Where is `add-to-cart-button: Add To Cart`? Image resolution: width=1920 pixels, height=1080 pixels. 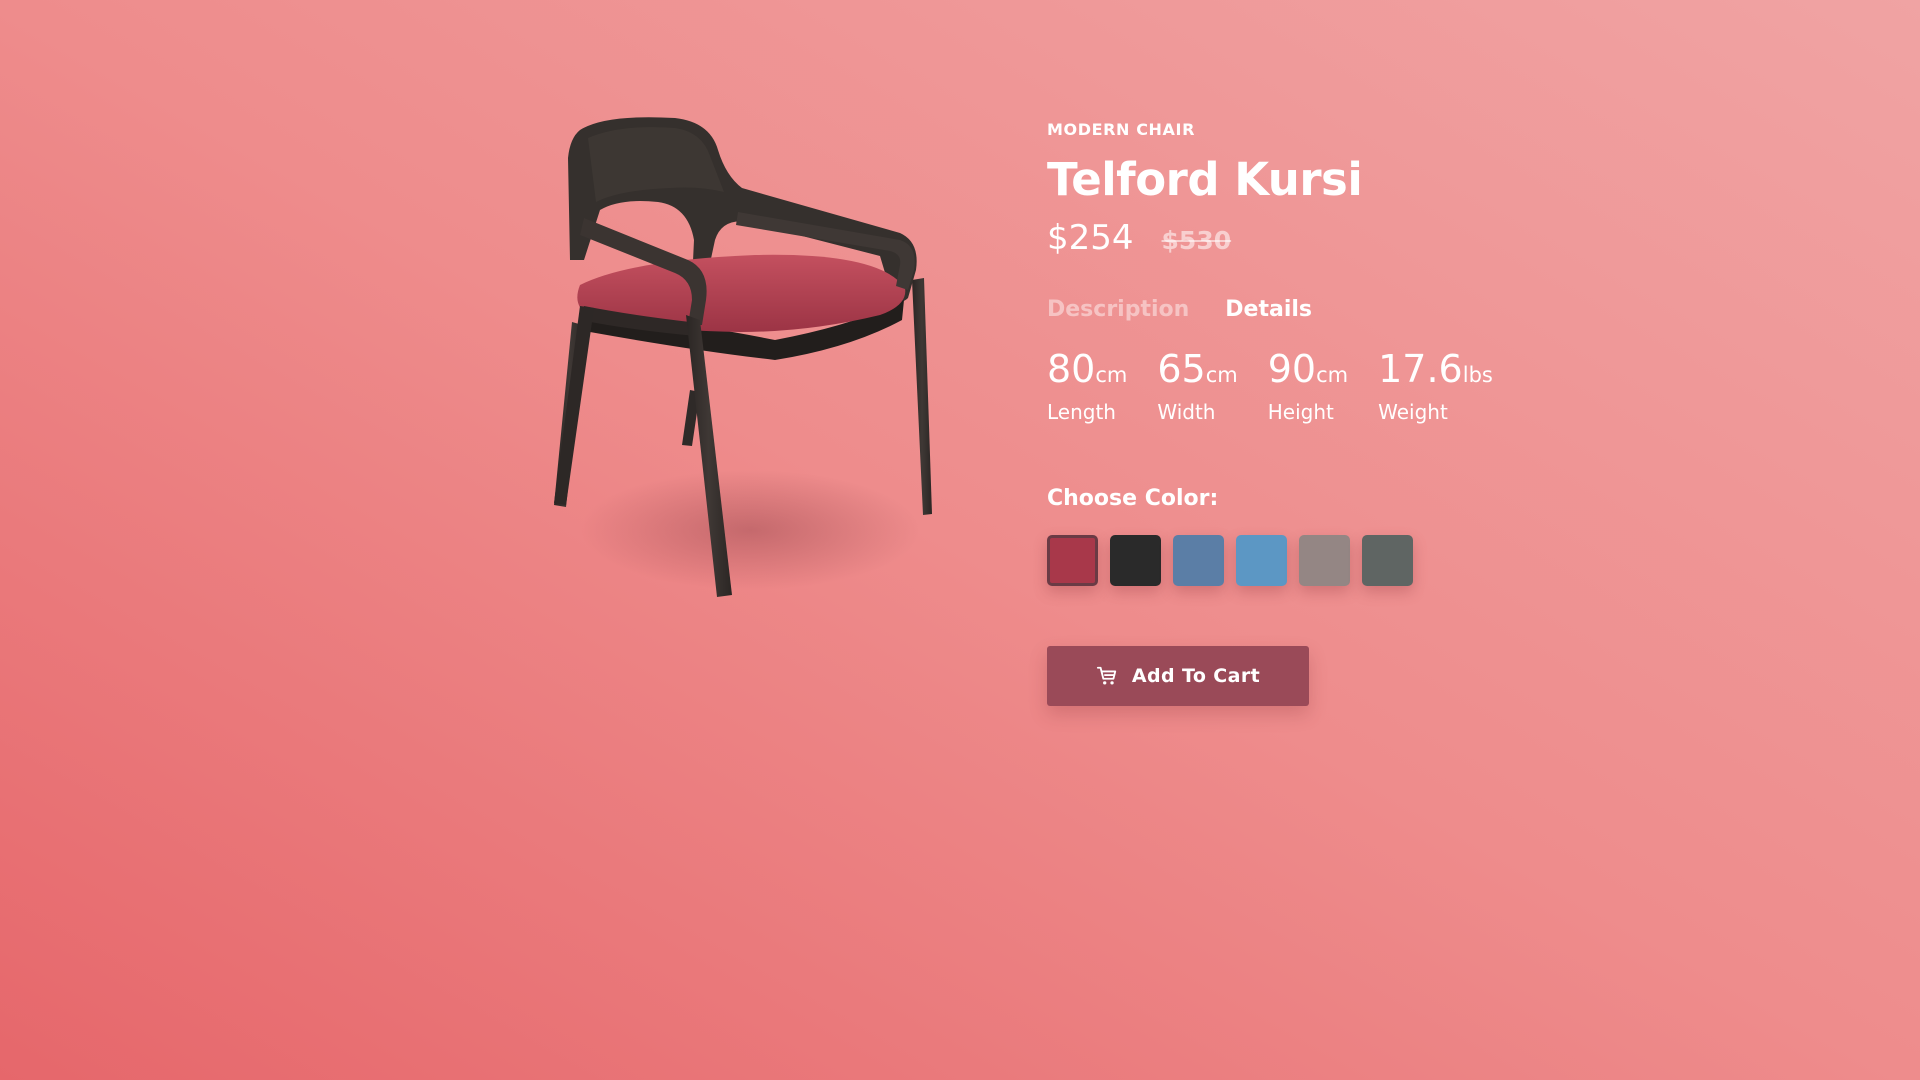 add-to-cart-button: Add To Cart is located at coordinates (1178, 676).